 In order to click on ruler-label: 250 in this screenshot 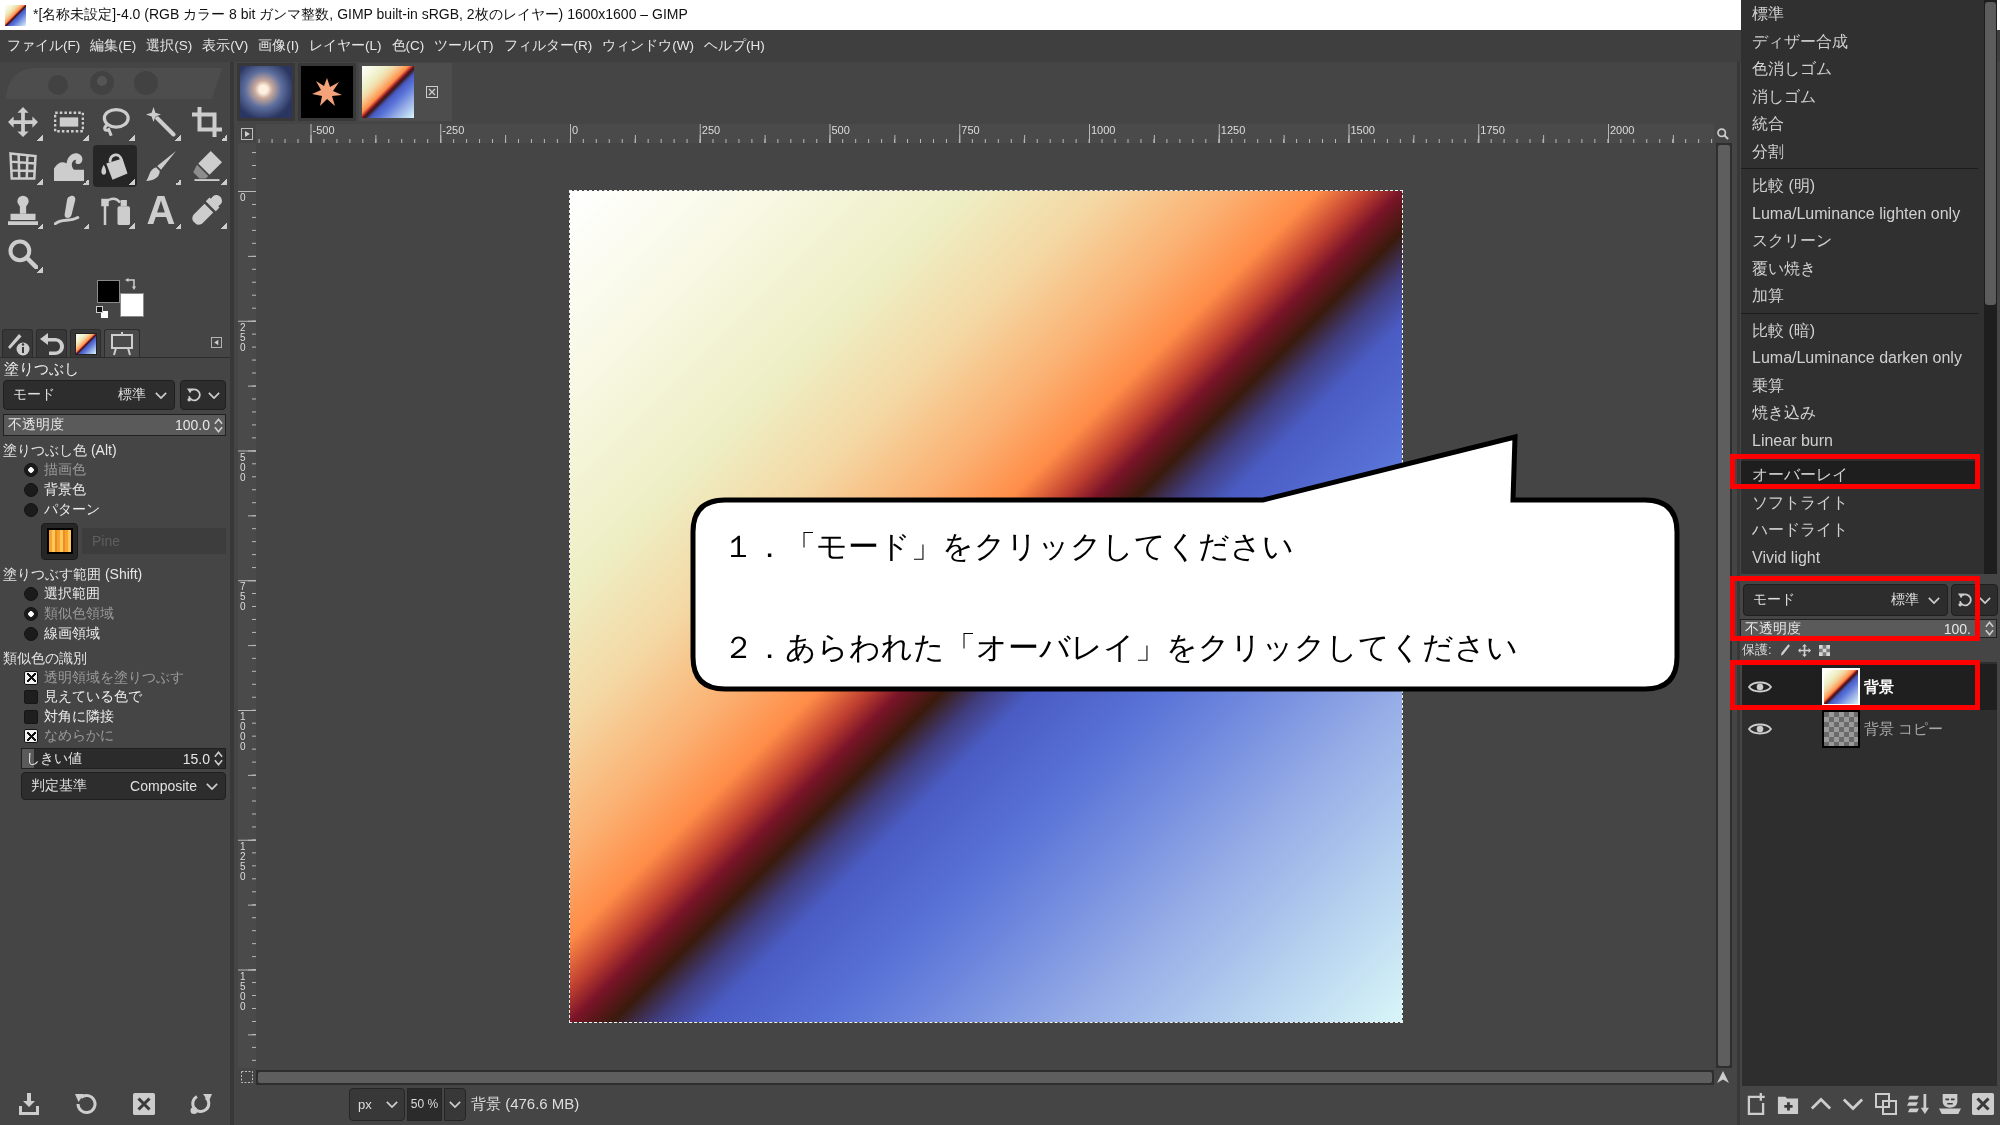, I will do `click(711, 130)`.